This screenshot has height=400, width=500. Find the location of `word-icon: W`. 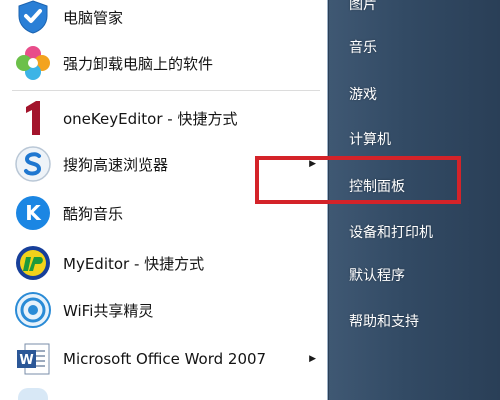

word-icon: W is located at coordinates (33, 359).